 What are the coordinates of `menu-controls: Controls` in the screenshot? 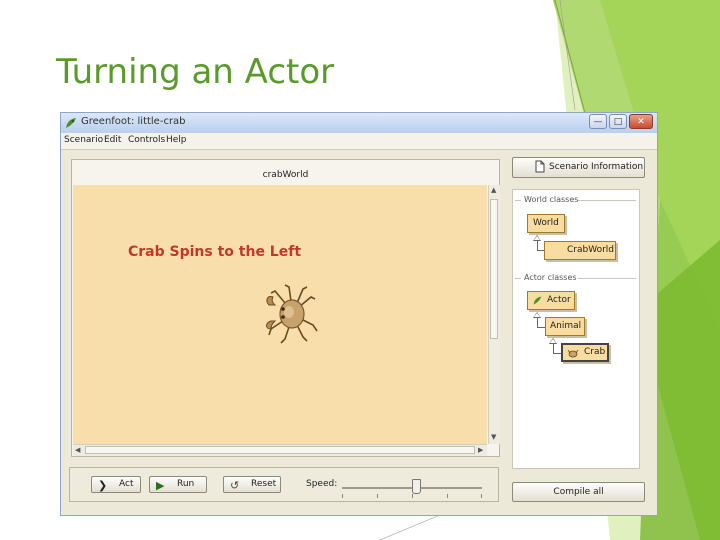 It's located at (146, 140).